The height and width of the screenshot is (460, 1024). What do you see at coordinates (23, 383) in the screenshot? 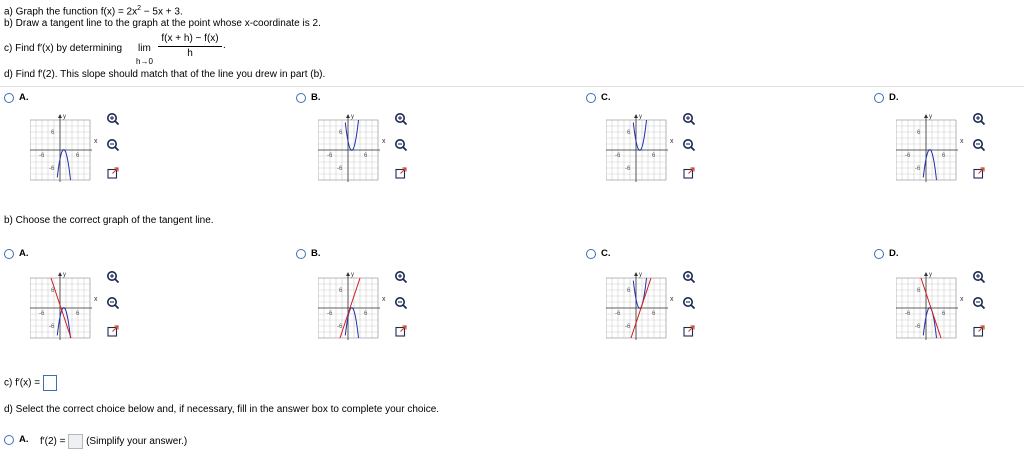
I see `part-c-label: c) f′(x) =` at bounding box center [23, 383].